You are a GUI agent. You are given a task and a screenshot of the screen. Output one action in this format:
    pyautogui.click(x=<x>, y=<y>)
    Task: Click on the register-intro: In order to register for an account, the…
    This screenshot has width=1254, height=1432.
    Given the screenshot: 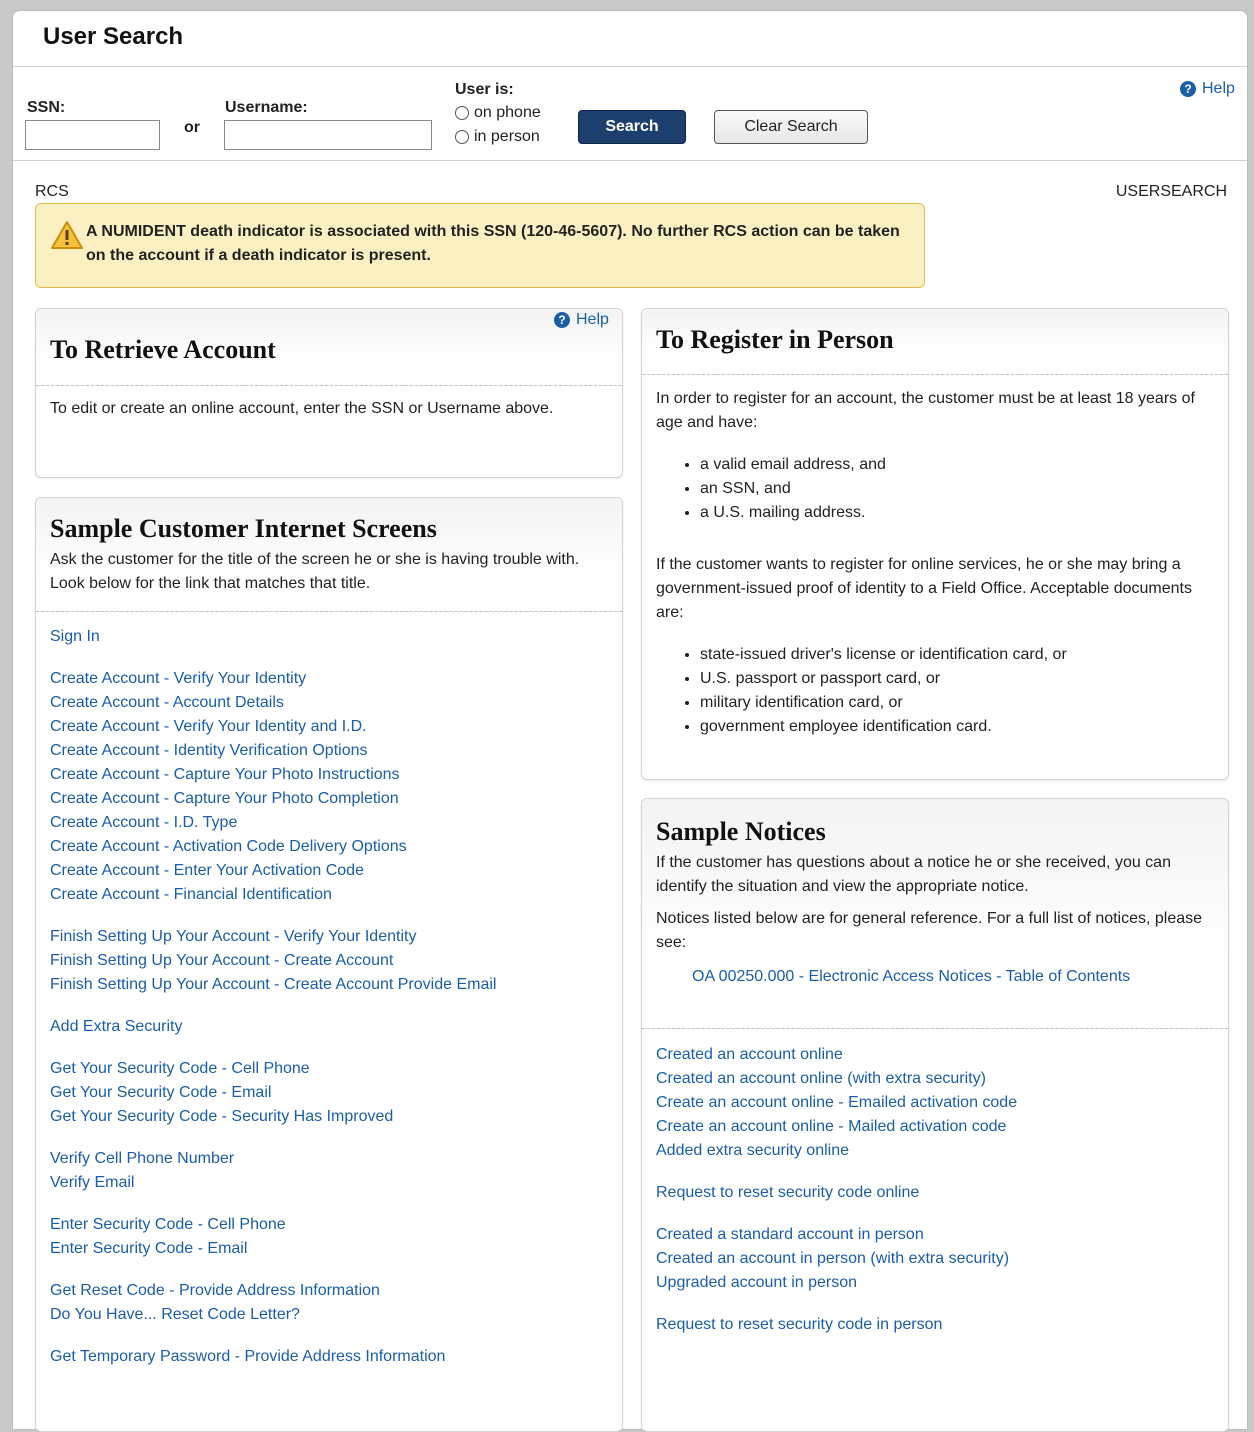 What is the action you would take?
    pyautogui.click(x=925, y=410)
    